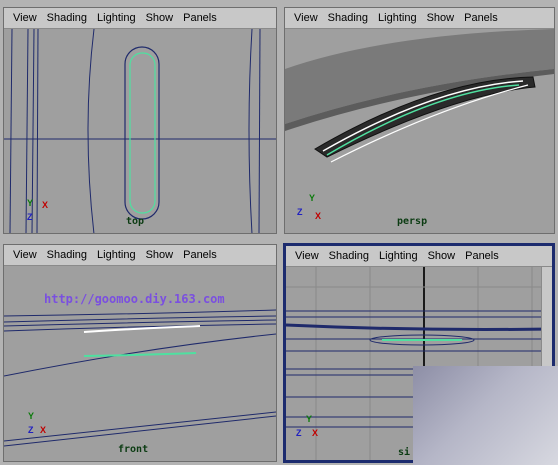  I want to click on camera-label-persp: persp, so click(412, 221).